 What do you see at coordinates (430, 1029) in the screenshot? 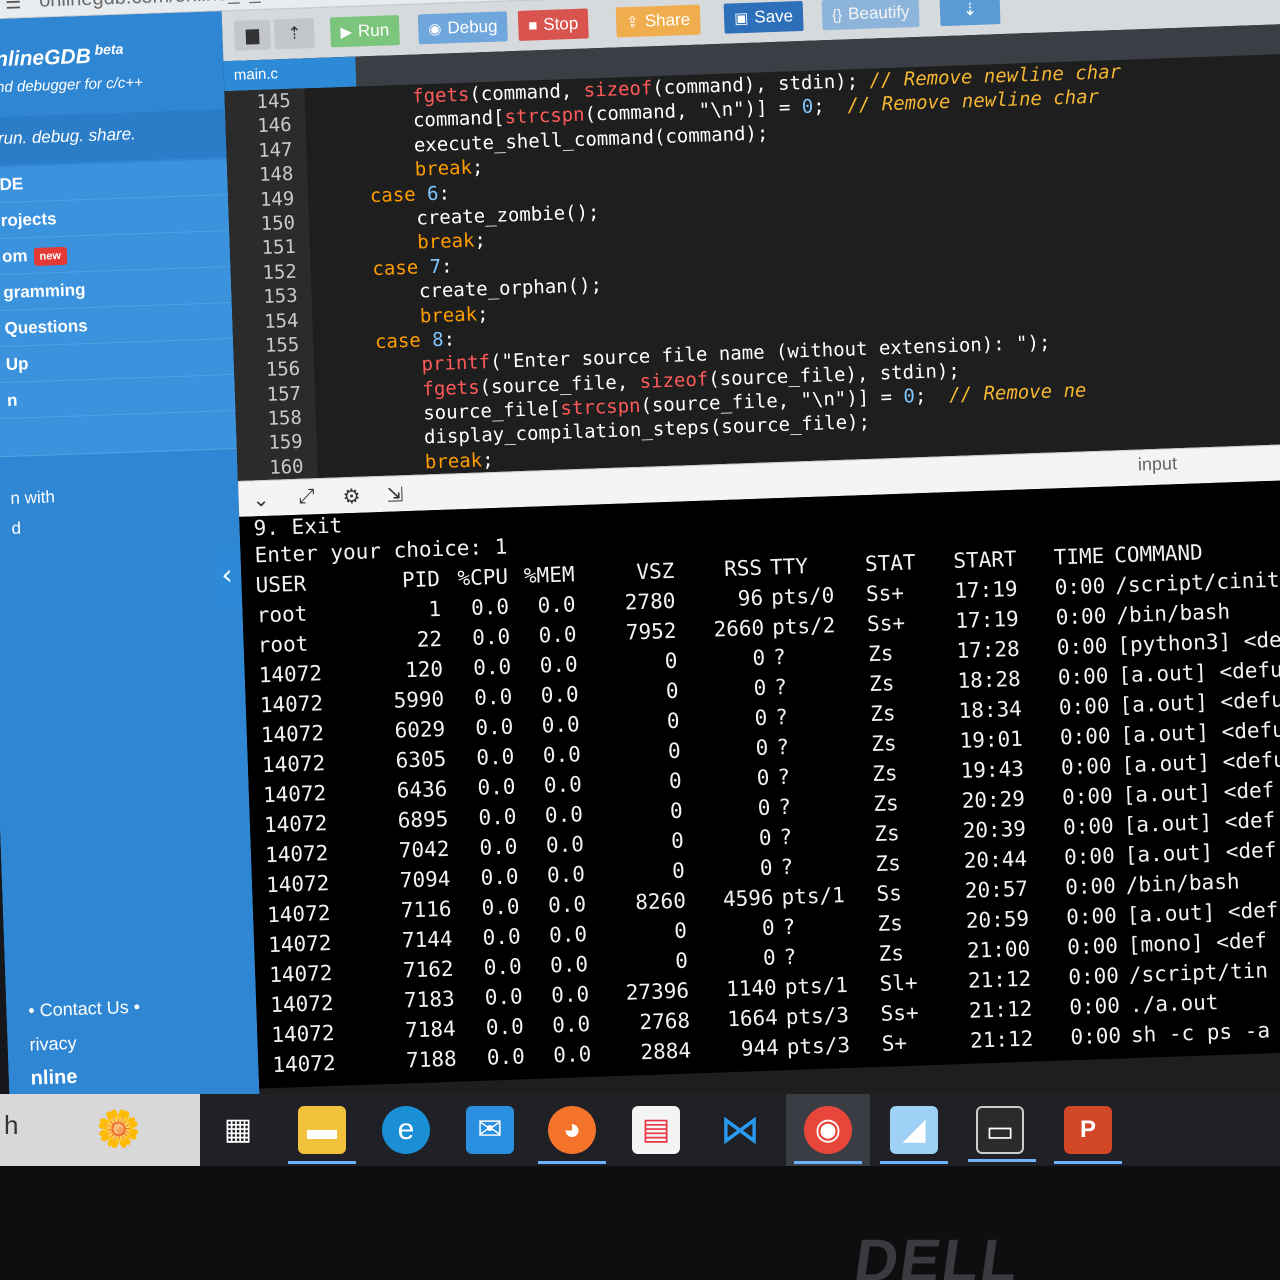
I see `ps-cell: 7184` at bounding box center [430, 1029].